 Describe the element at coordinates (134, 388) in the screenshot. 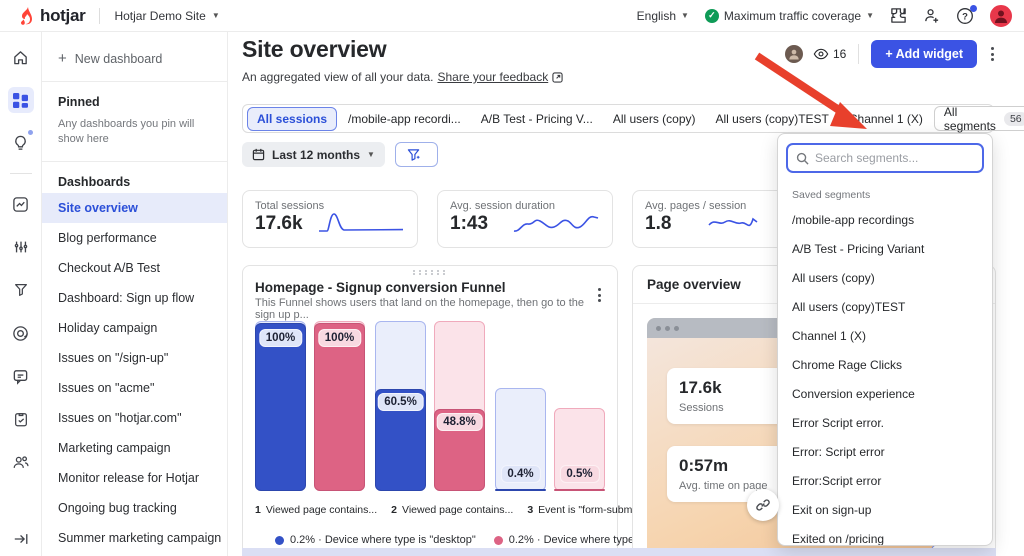

I see `sidebar-dashboard-item: Issues on "acme"` at that location.